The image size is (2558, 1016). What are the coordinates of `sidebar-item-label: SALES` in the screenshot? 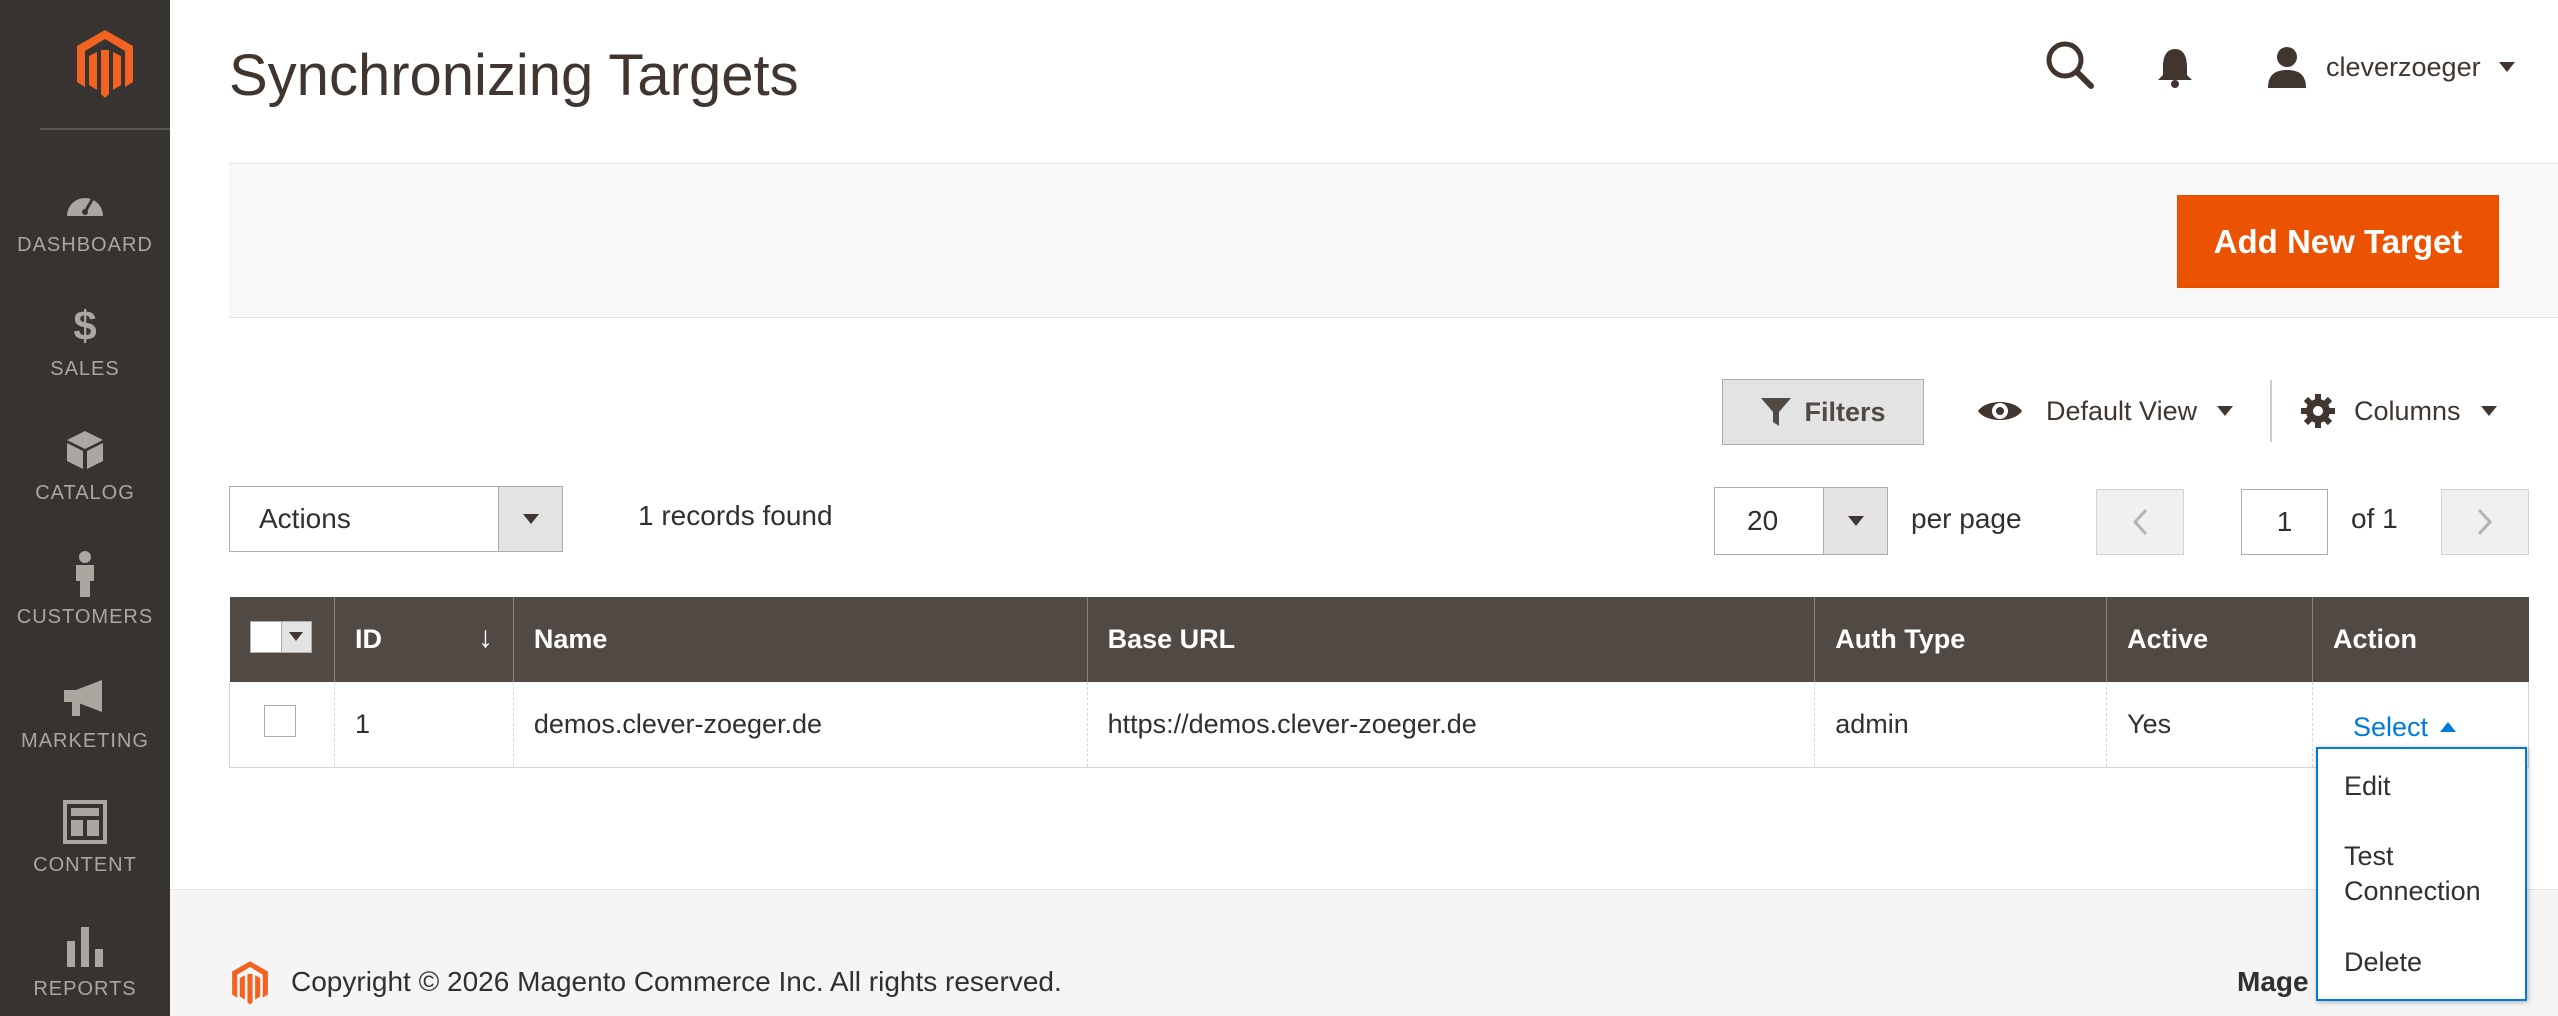 It's located at (85, 368).